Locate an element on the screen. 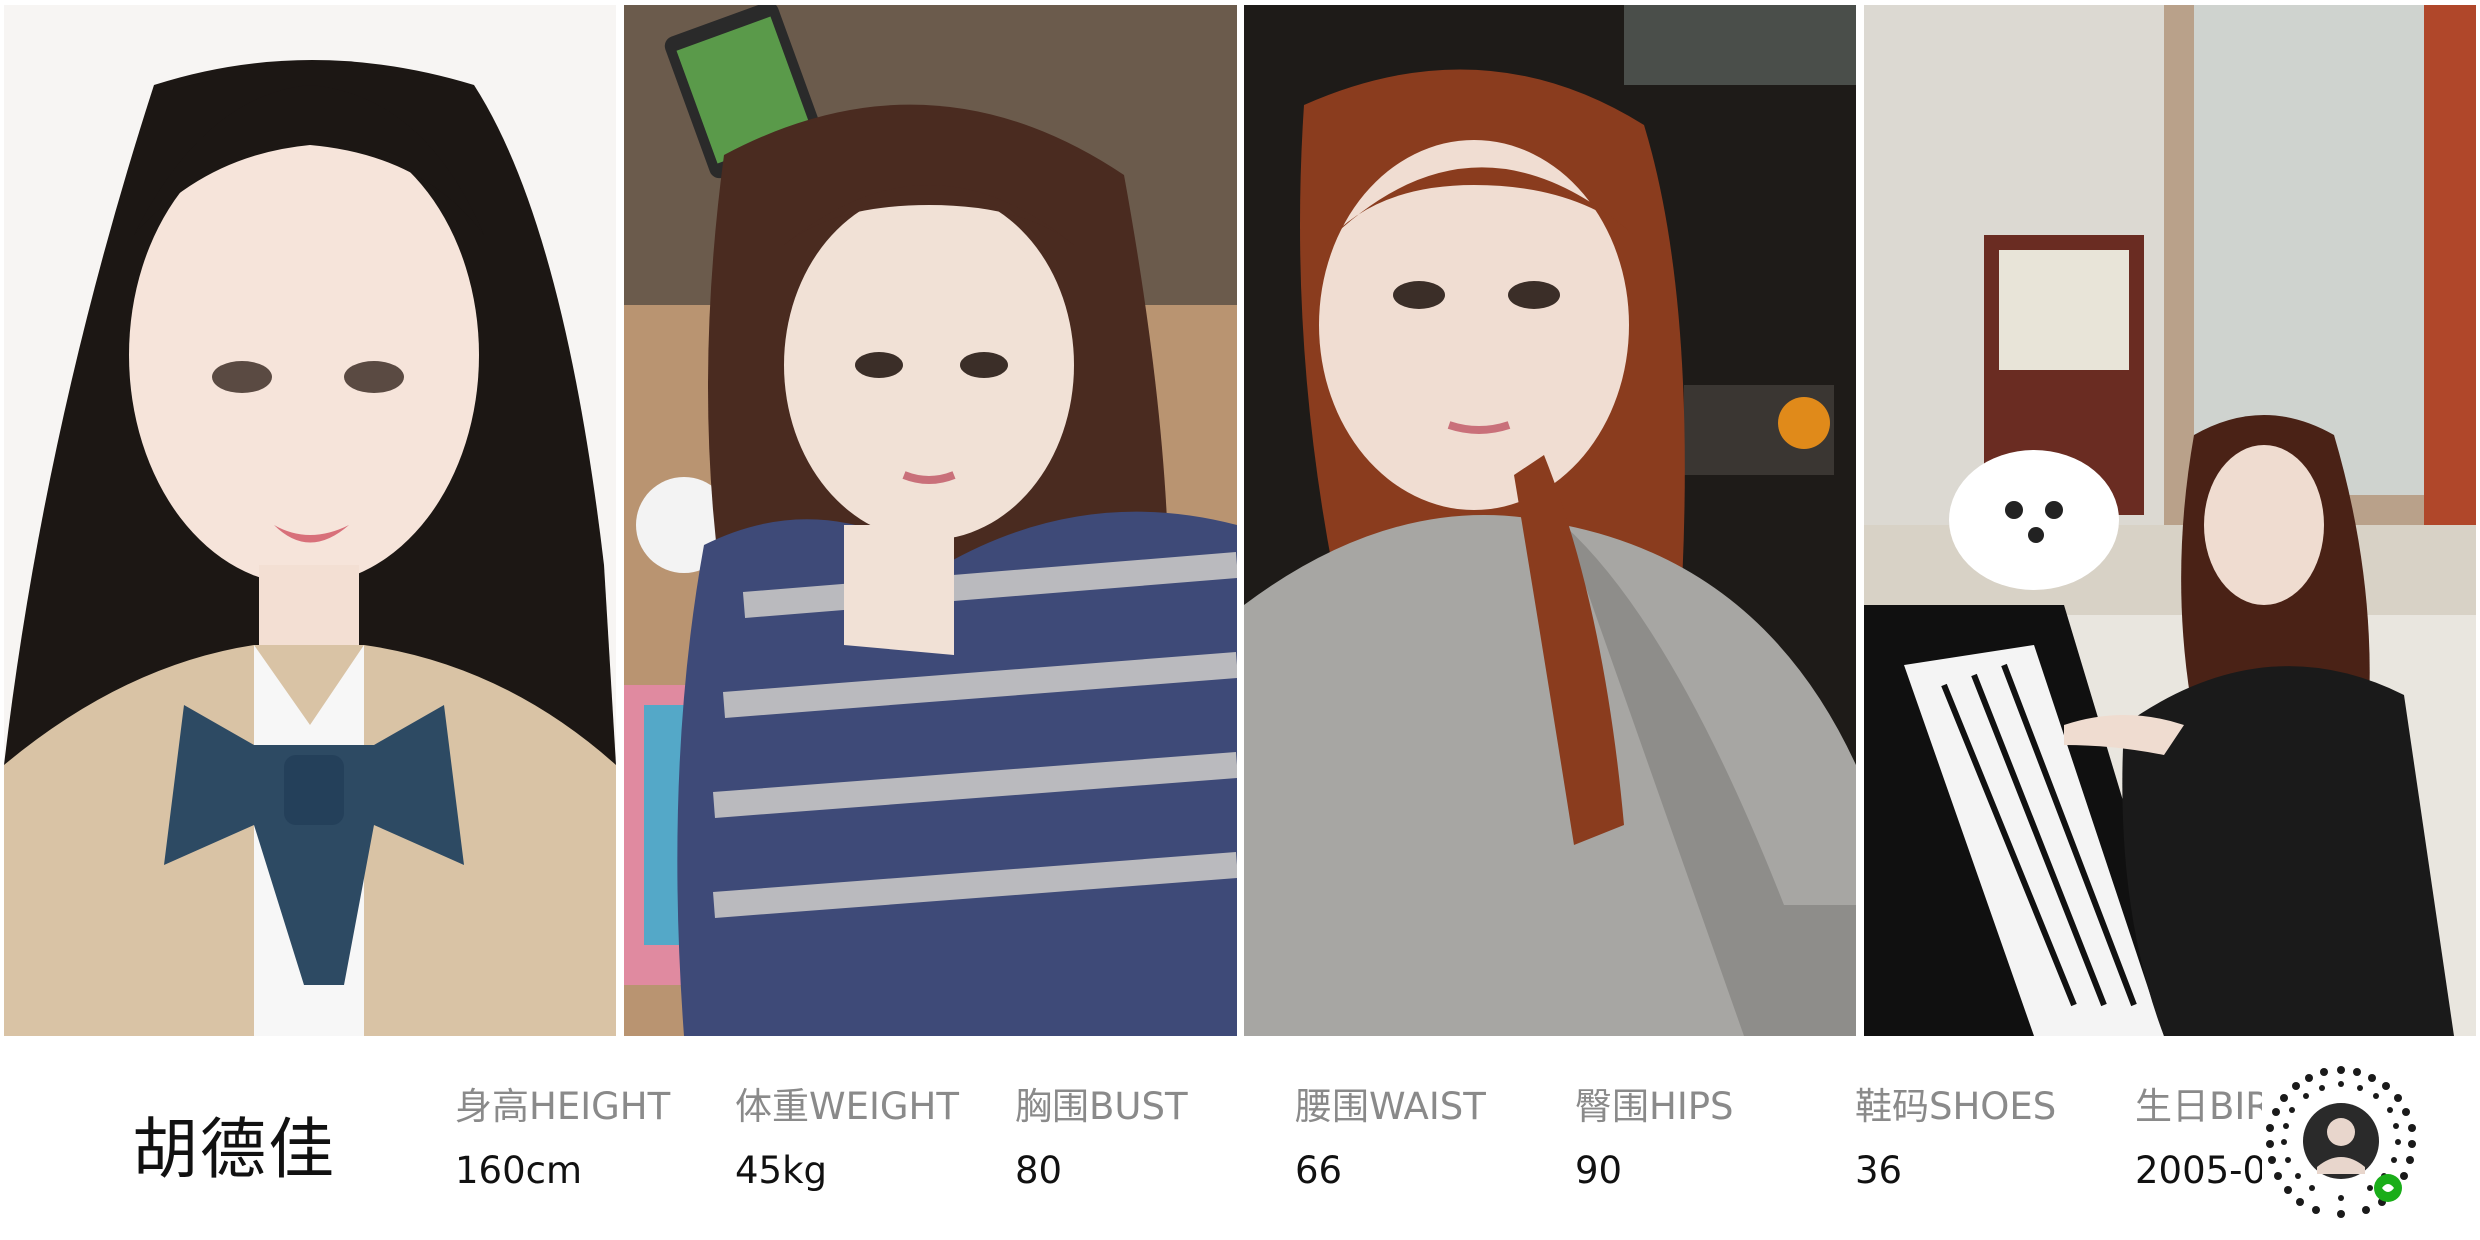  stat-value: 2005-0 is located at coordinates (2201, 1170).